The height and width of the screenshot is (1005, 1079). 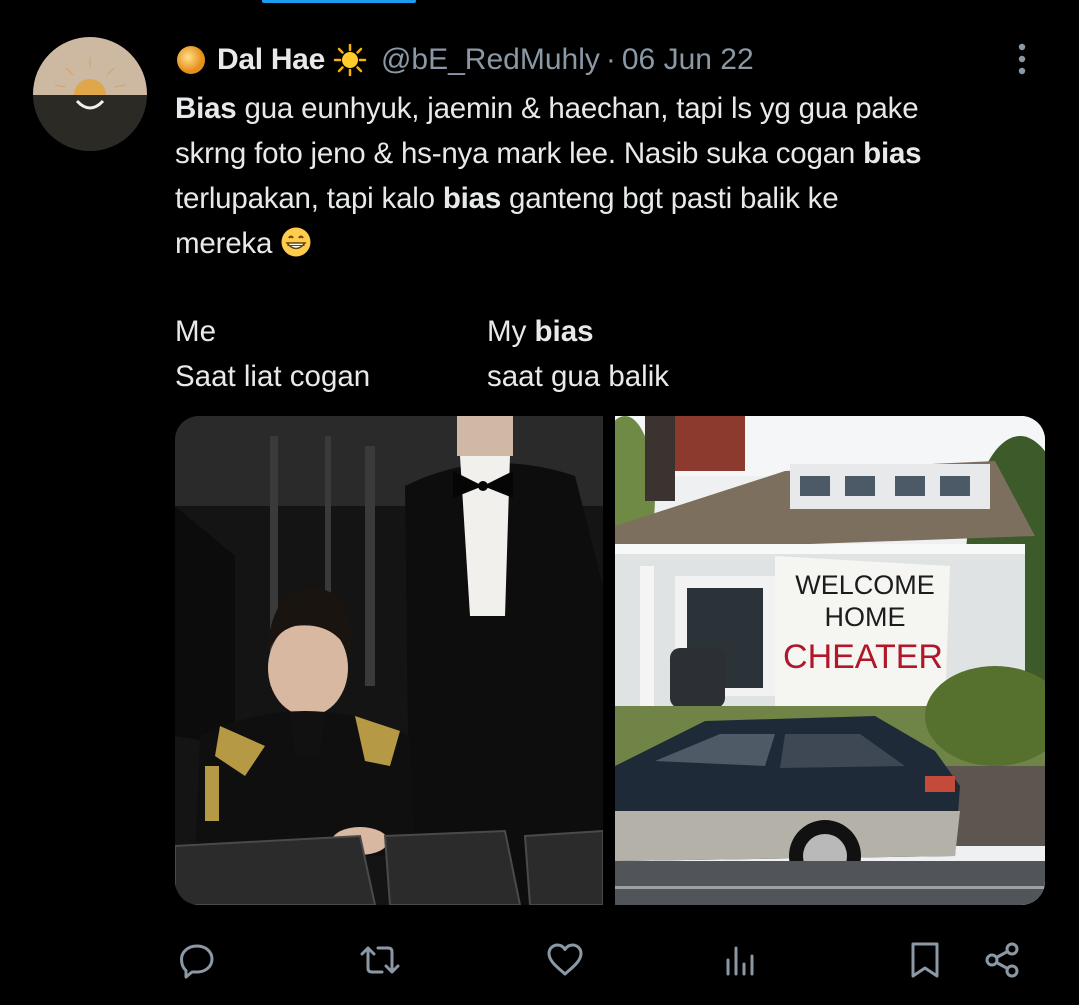 I want to click on reply-icon, so click(x=197, y=960).